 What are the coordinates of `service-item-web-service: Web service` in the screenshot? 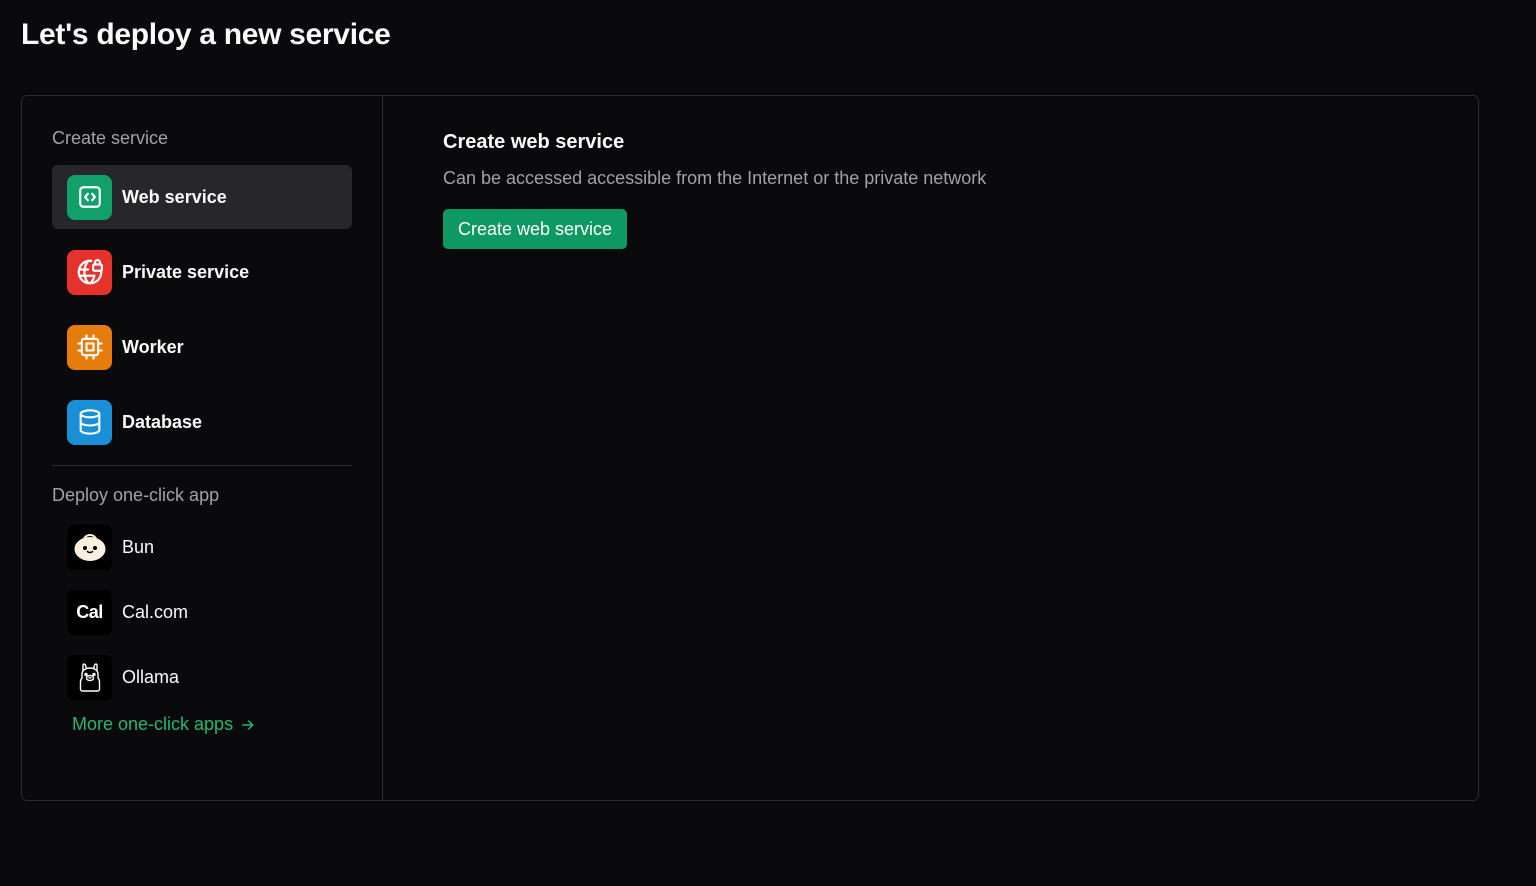 It's located at (202, 197).